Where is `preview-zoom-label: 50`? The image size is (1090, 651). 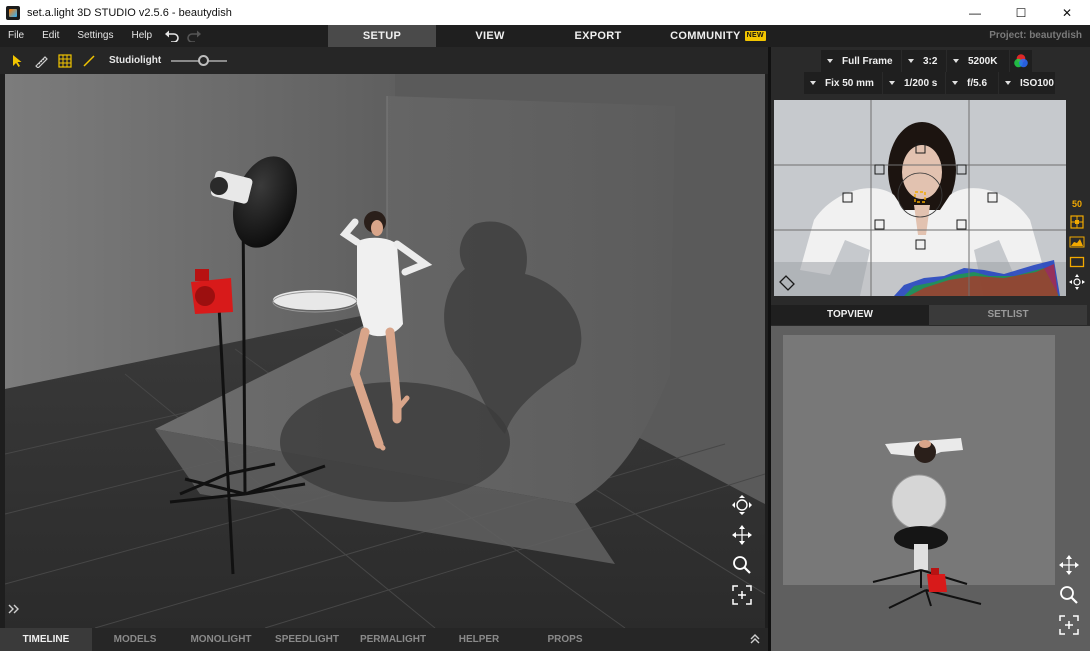 preview-zoom-label: 50 is located at coordinates (1077, 204).